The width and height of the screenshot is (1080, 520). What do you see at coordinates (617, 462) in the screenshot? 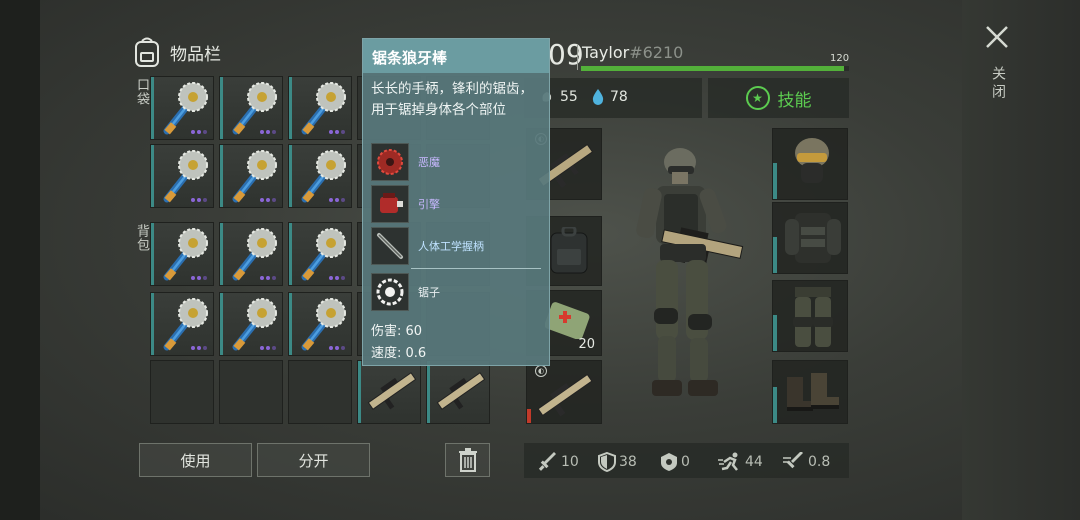
I see `defense-stat: 38` at bounding box center [617, 462].